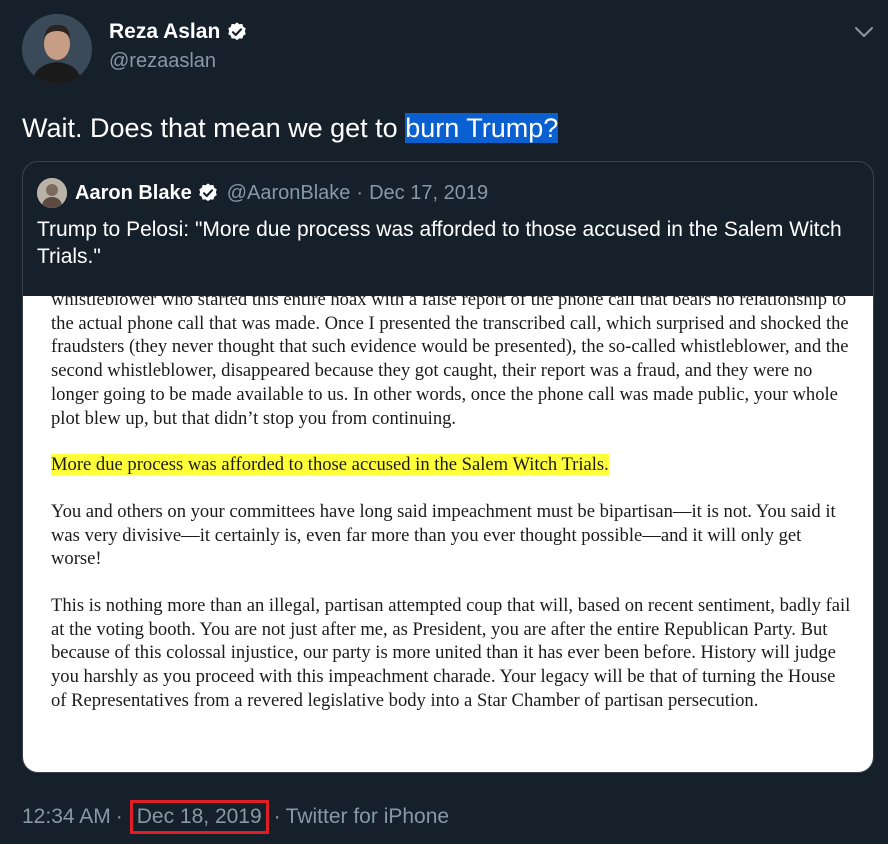  I want to click on quoted-tweet-header: Aaron Blake @AaronBlake · Dec 17, 2019, so click(262, 193).